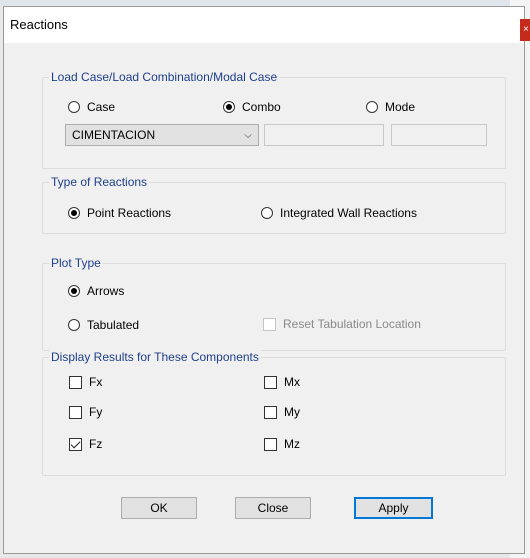 The height and width of the screenshot is (558, 530). I want to click on integrated-wall-radio: Integrated Wall Reactions, so click(339, 213).